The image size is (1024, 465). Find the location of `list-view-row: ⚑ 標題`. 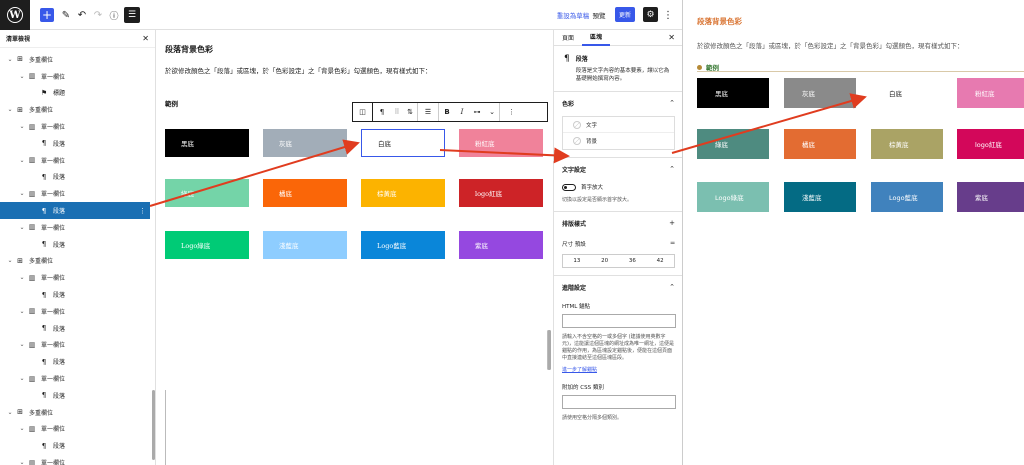

list-view-row: ⚑ 標題 is located at coordinates (75, 93).